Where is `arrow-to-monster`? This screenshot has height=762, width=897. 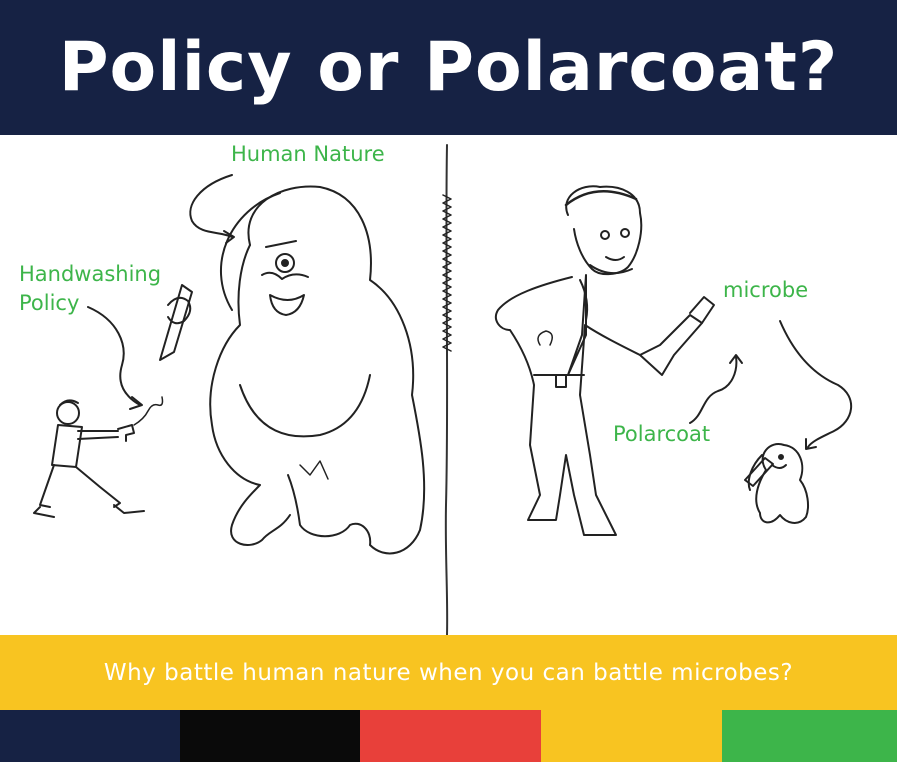 arrow-to-monster is located at coordinates (212, 209).